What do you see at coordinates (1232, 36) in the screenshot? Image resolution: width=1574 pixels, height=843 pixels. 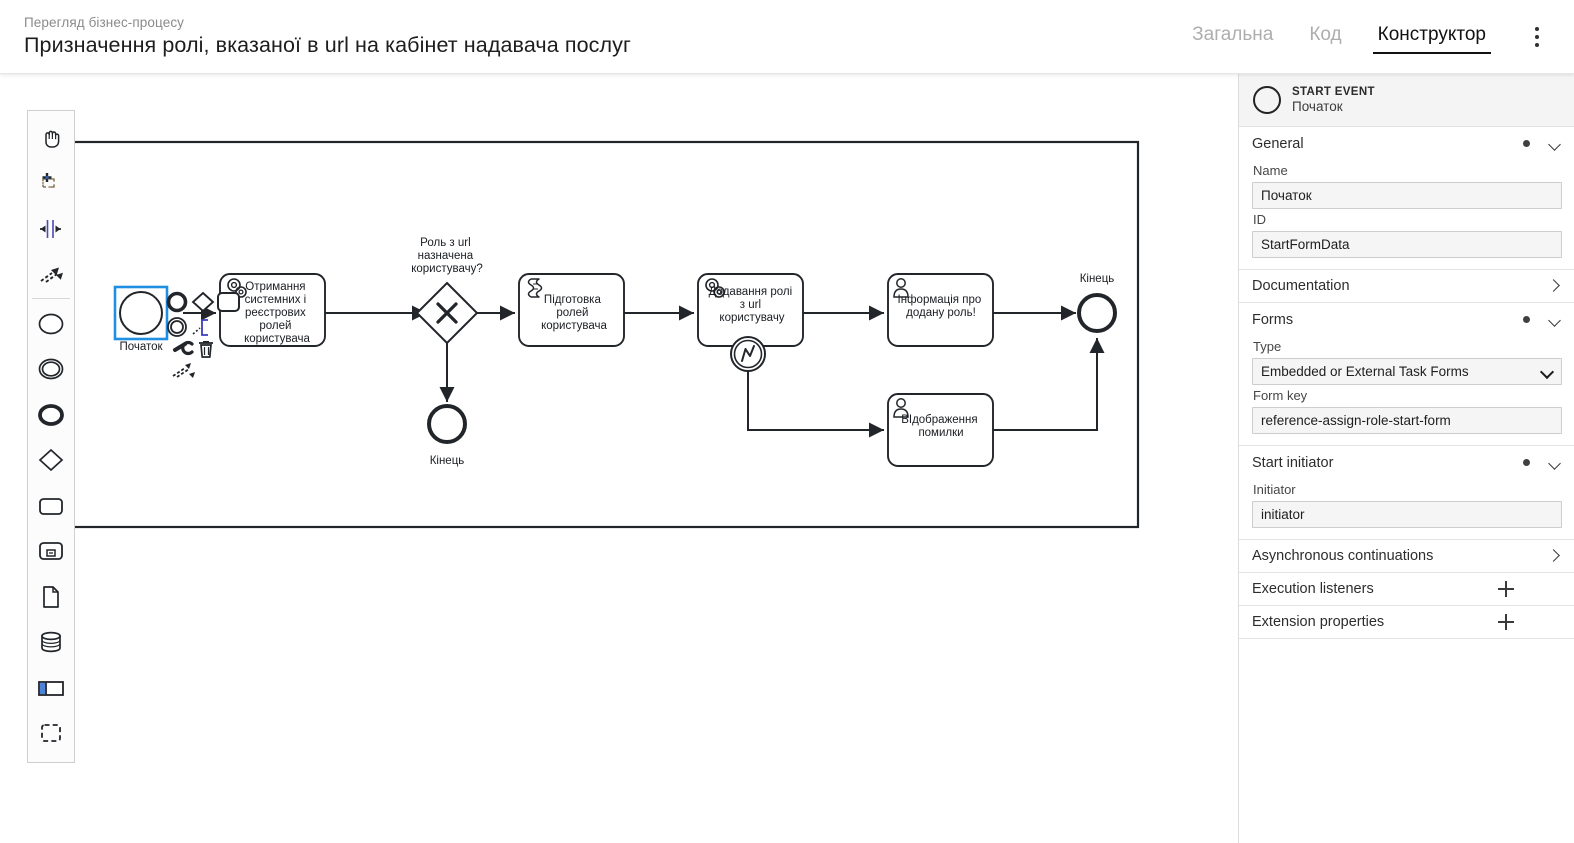 I see `tab-zagalna: Загальна` at bounding box center [1232, 36].